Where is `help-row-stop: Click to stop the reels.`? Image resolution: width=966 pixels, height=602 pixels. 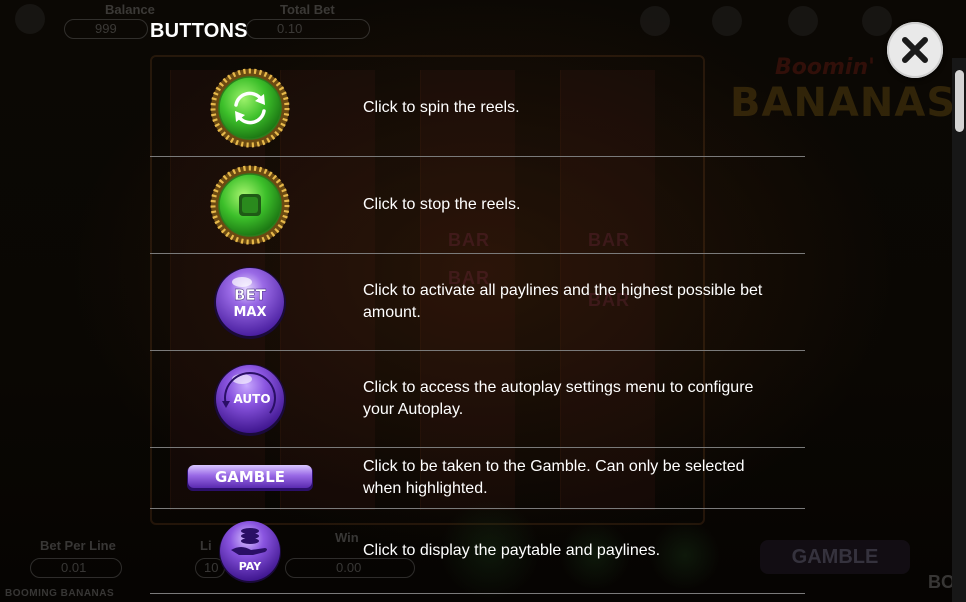
help-row-stop: Click to stop the reels. is located at coordinates (477, 205).